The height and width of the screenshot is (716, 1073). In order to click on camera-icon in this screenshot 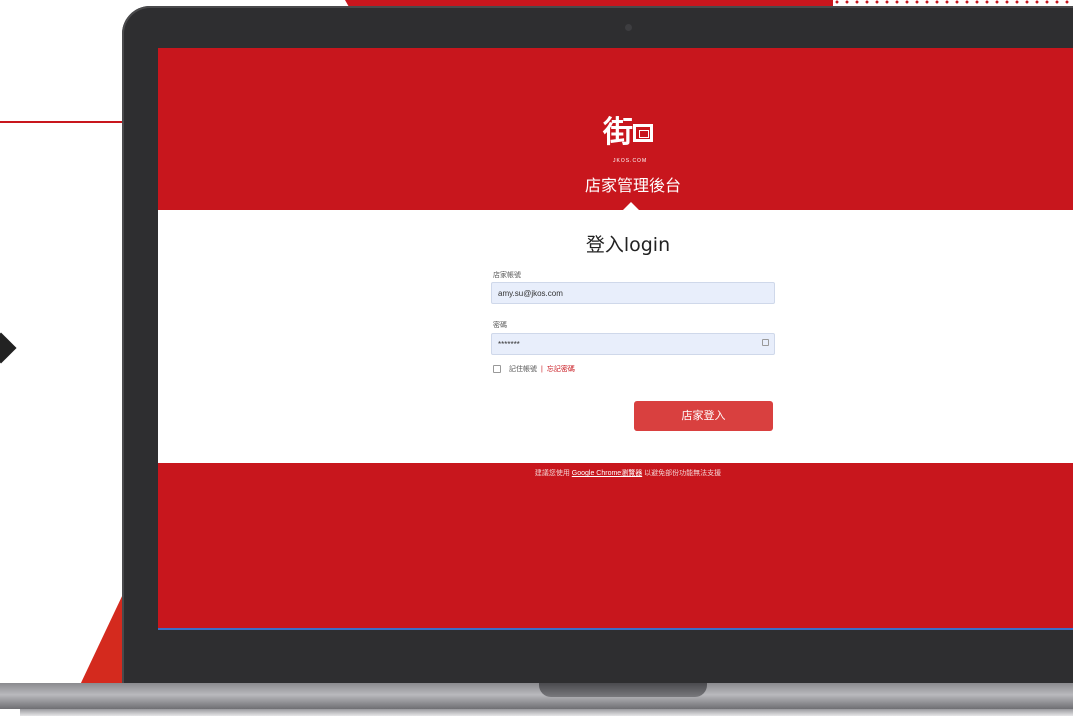, I will do `click(628, 27)`.